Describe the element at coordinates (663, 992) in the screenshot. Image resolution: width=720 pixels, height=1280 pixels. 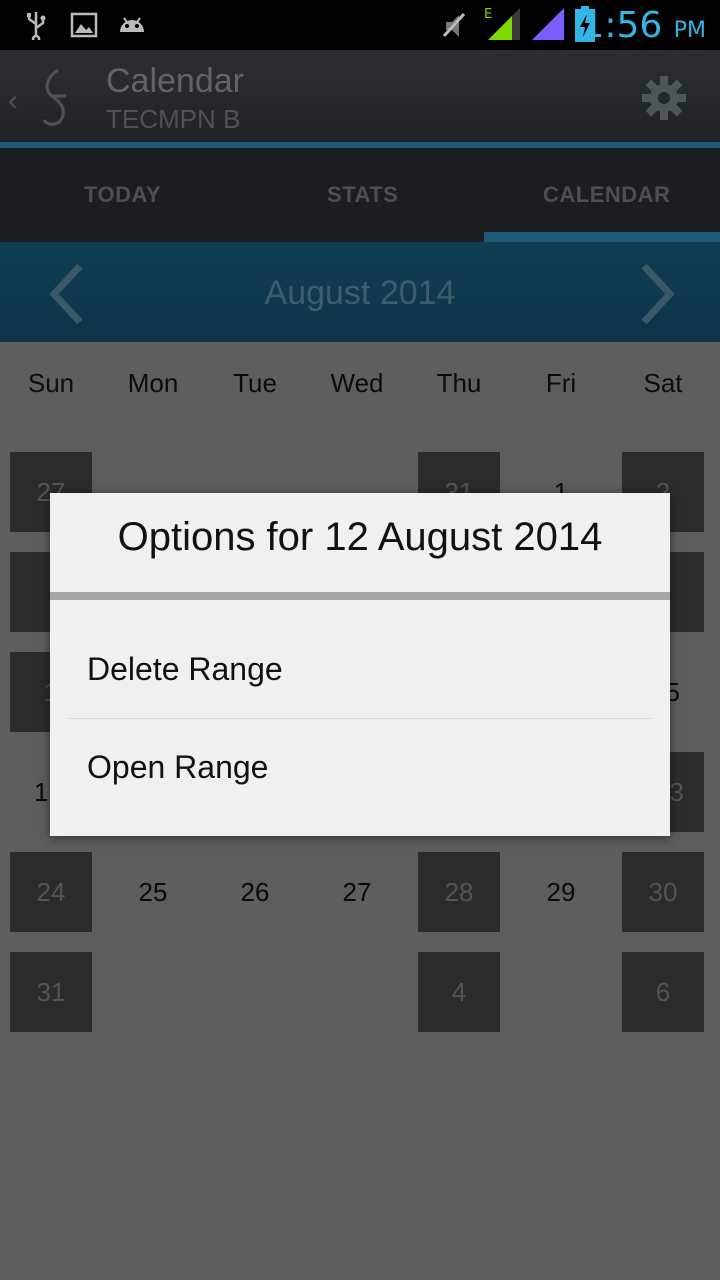
I see `calendar-day: 6` at that location.